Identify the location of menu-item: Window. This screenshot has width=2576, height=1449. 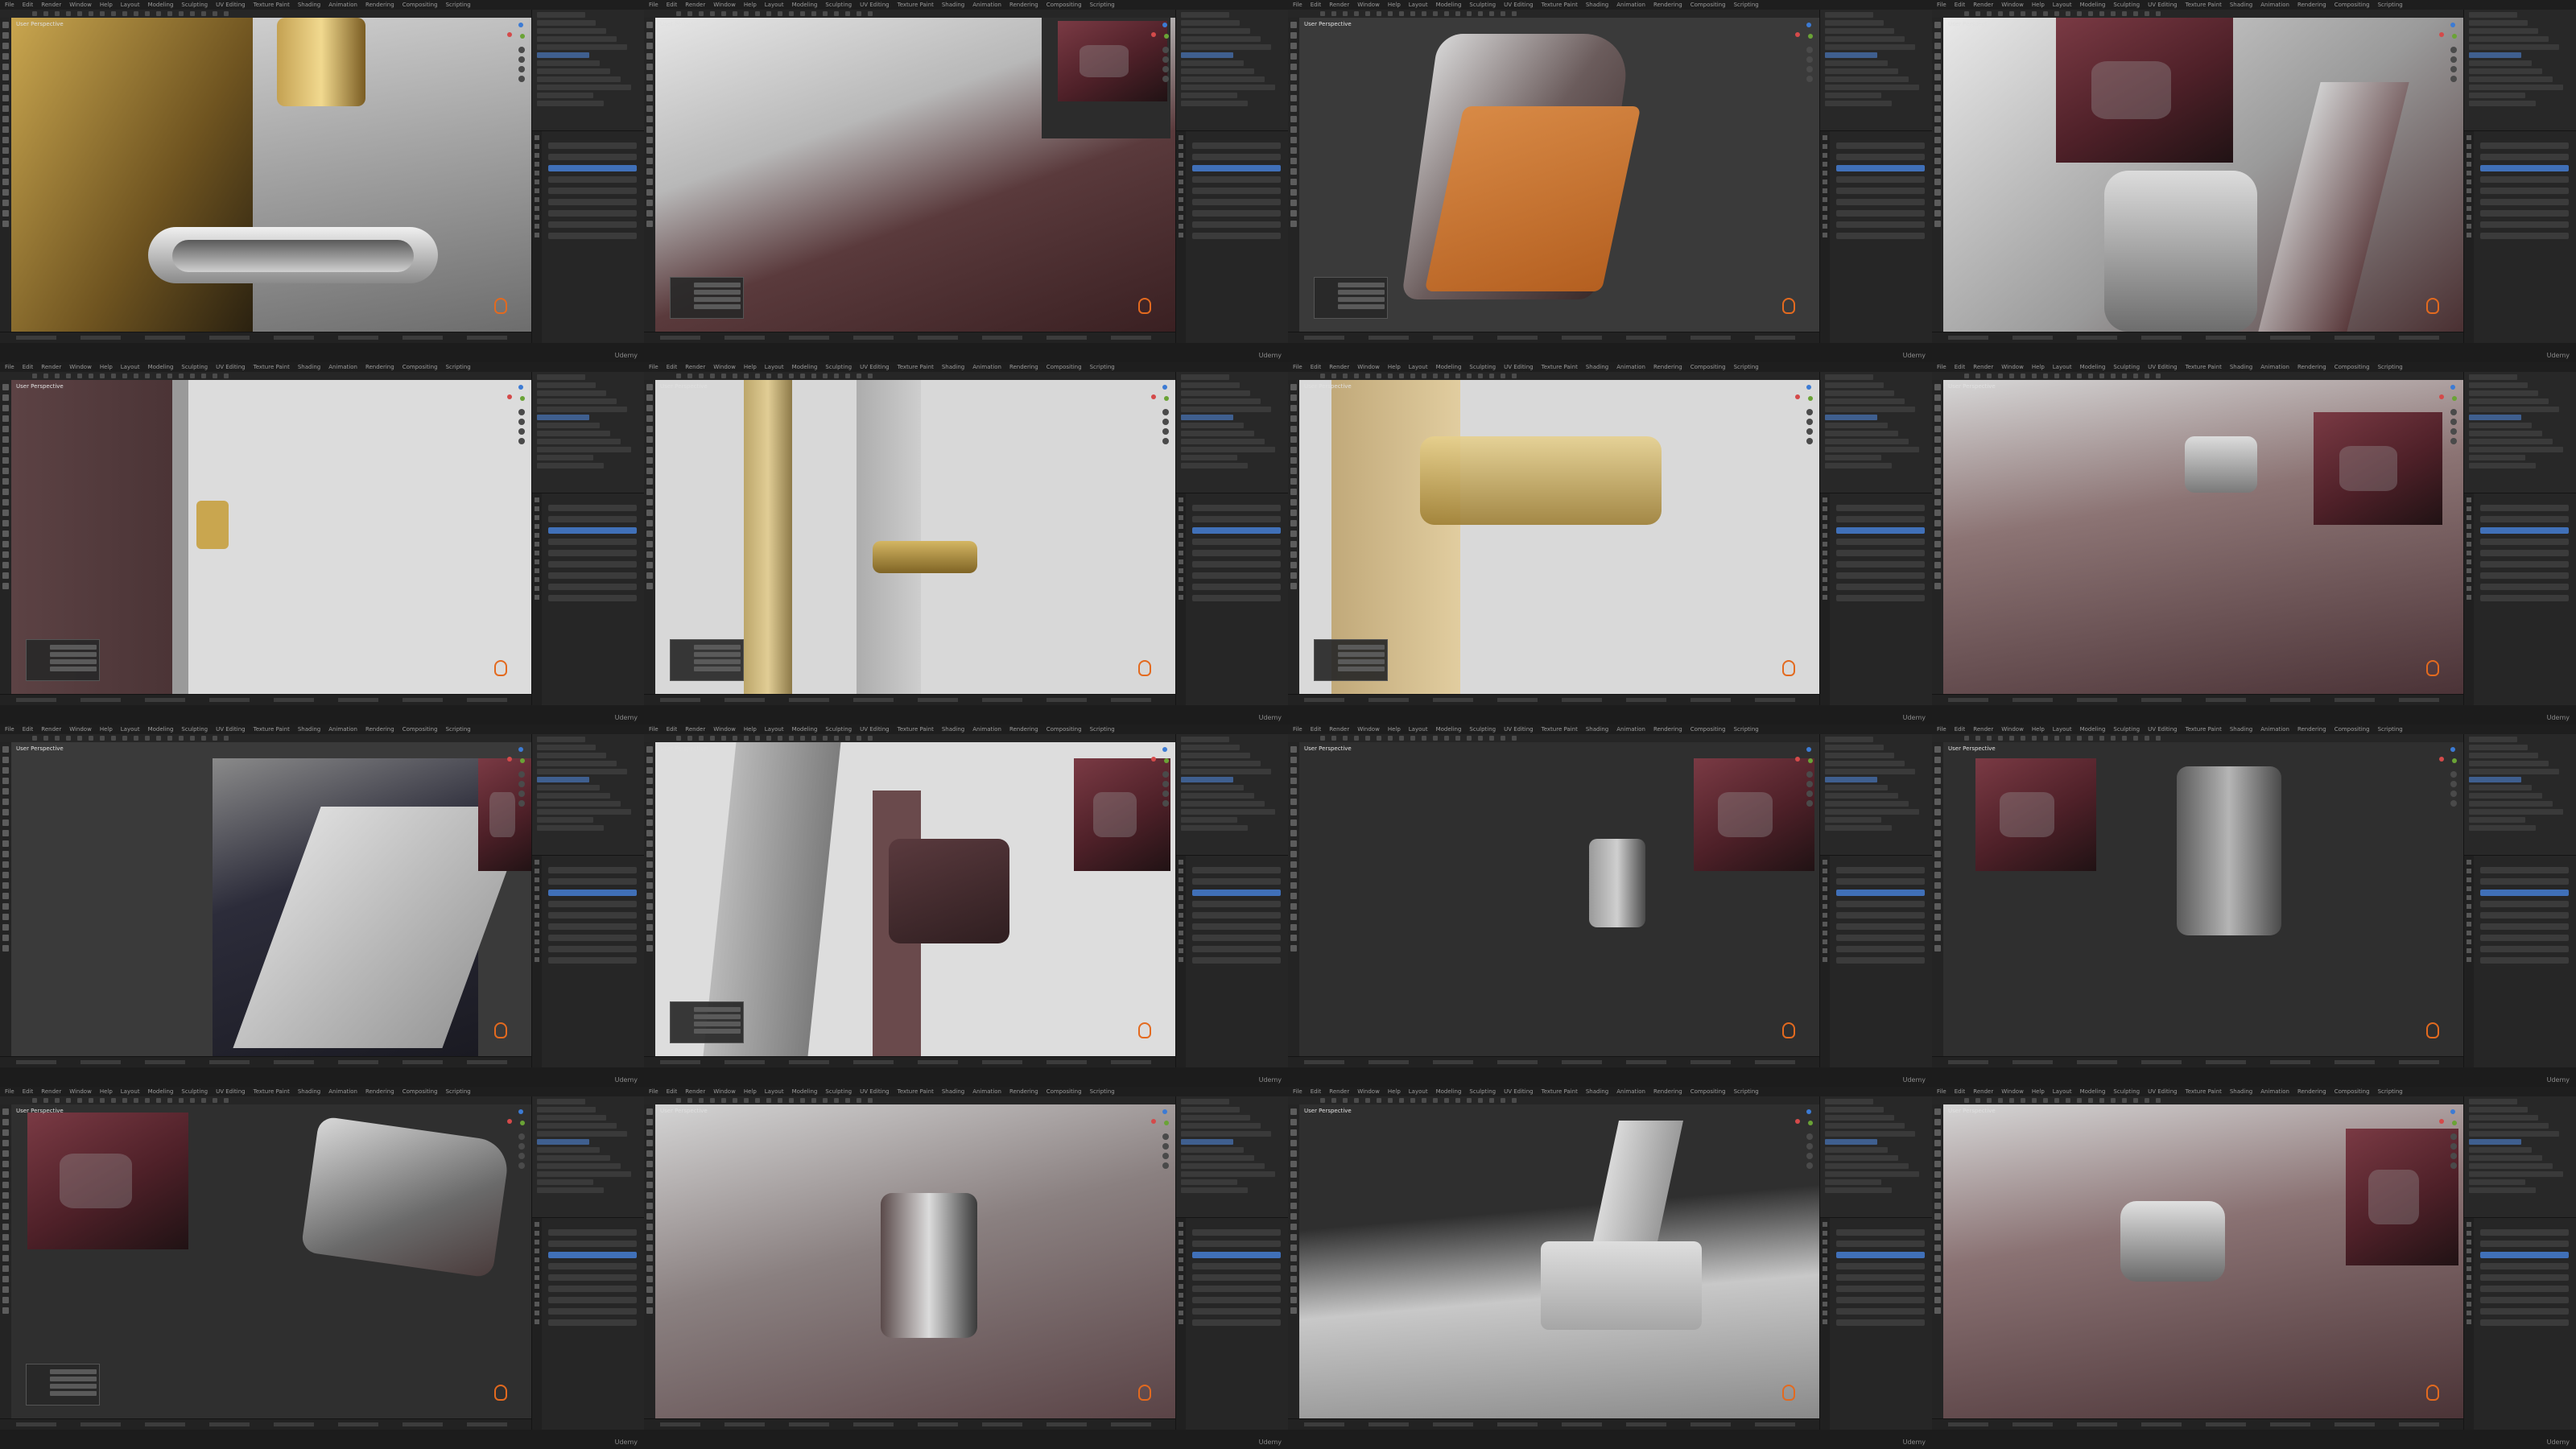
(724, 367).